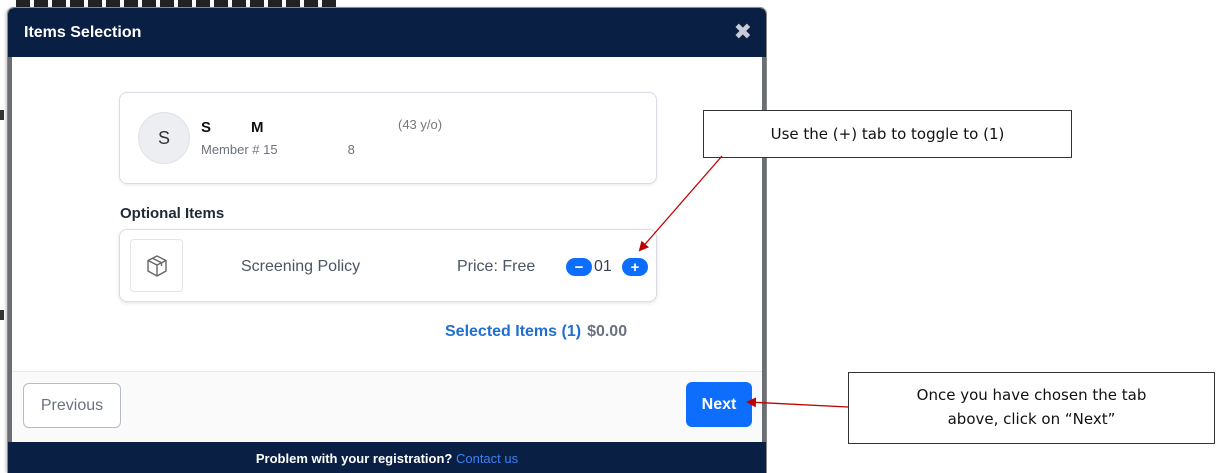 Image resolution: width=1217 pixels, height=473 pixels. I want to click on decrement-button: −, so click(579, 267).